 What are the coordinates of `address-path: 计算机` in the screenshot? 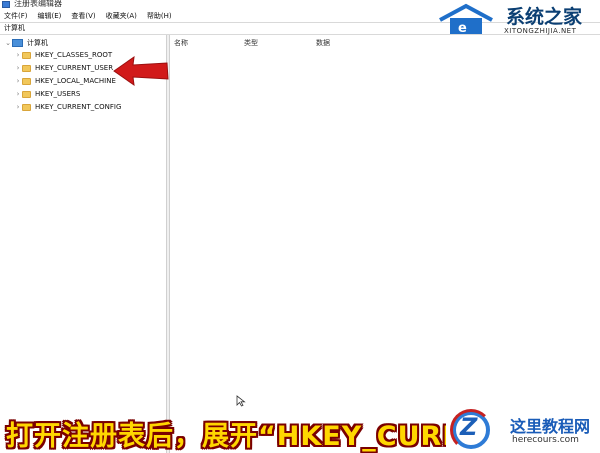 It's located at (14, 28).